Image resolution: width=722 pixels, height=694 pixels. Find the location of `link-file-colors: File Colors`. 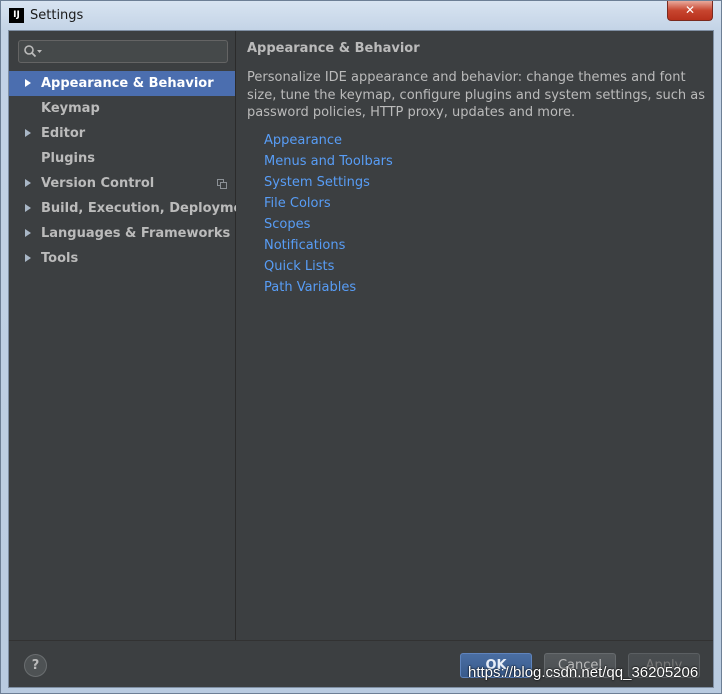

link-file-colors: File Colors is located at coordinates (414, 203).